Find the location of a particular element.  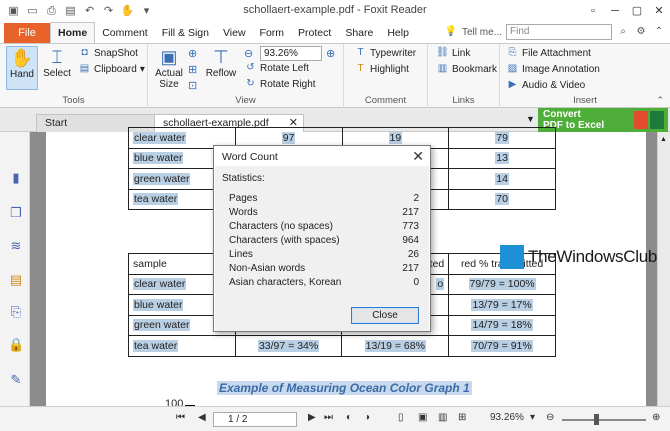

previous-page-icon: ◀ is located at coordinates (202, 417).